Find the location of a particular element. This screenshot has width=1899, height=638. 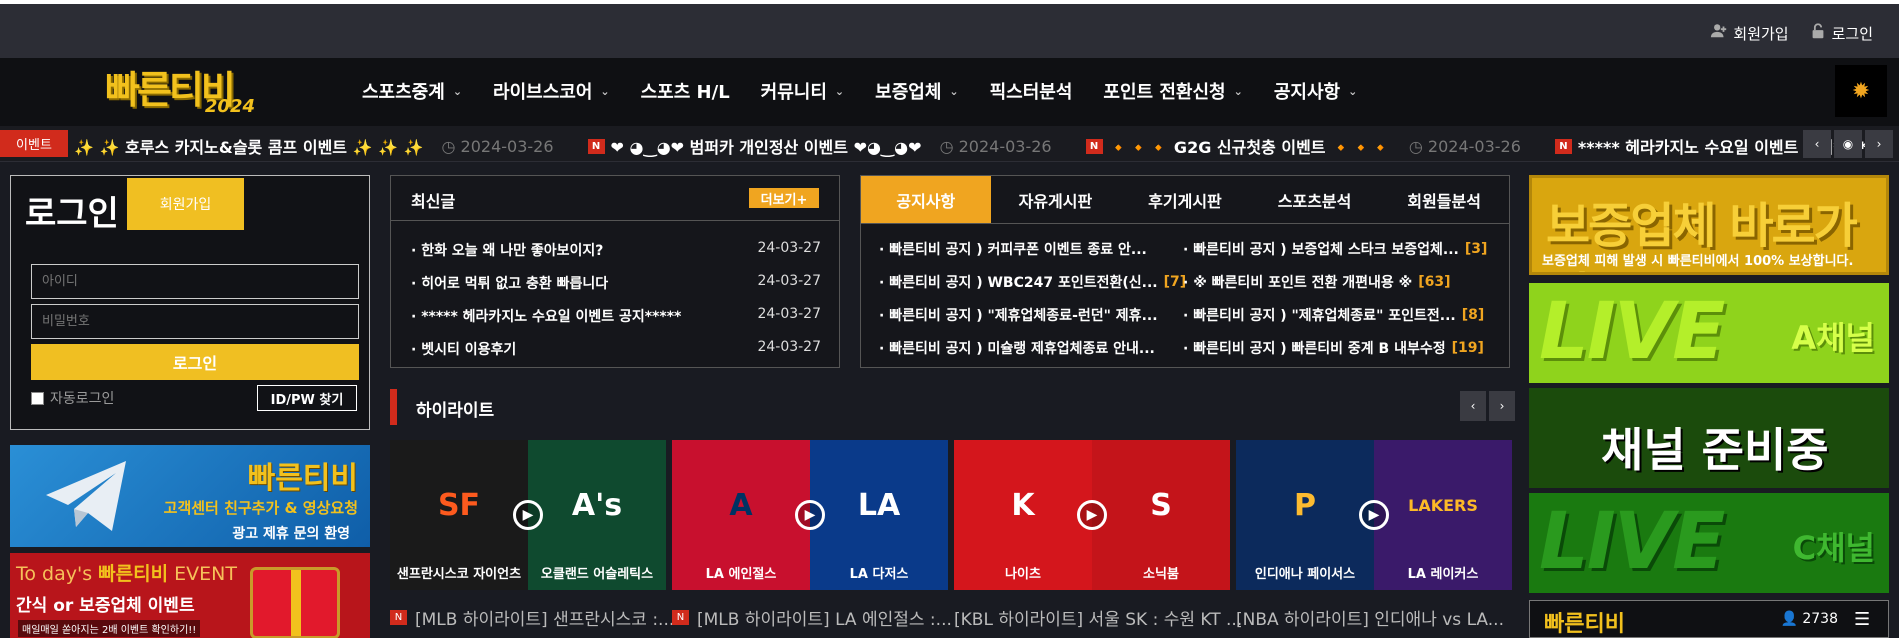

nav-item-label: 보증업체 is located at coordinates (908, 92).